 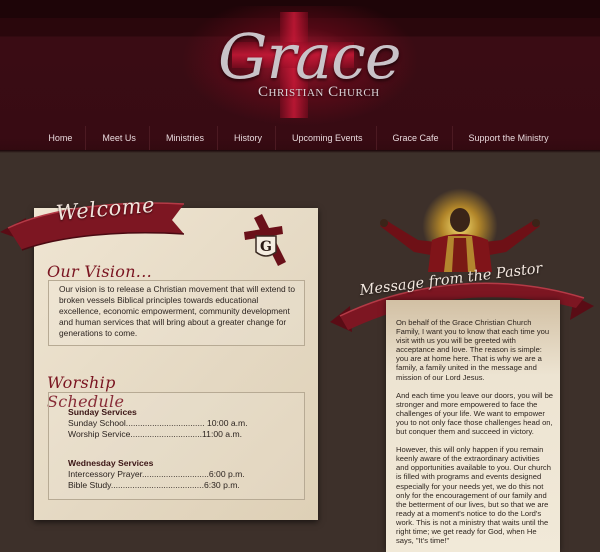 I want to click on nav-support-the-ministry: Support the Ministry, so click(x=507, y=138).